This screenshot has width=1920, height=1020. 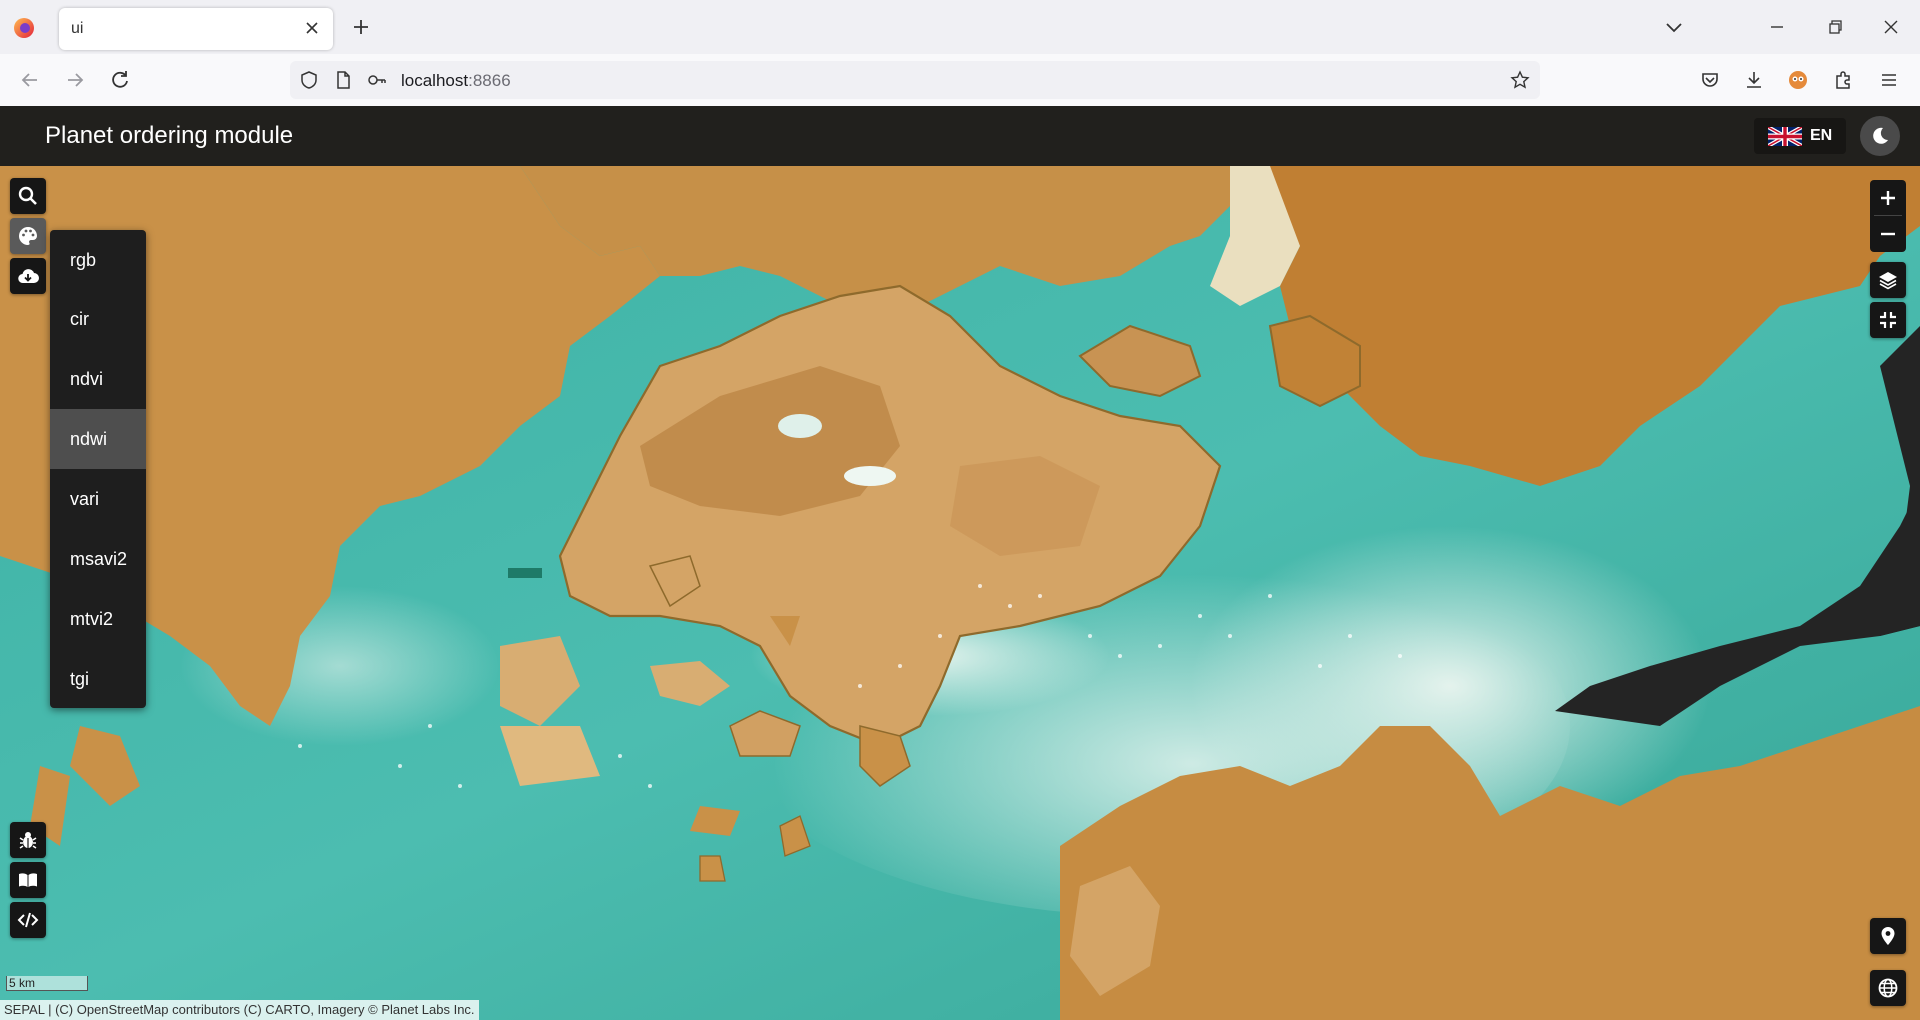 I want to click on bug-icon, so click(x=28, y=840).